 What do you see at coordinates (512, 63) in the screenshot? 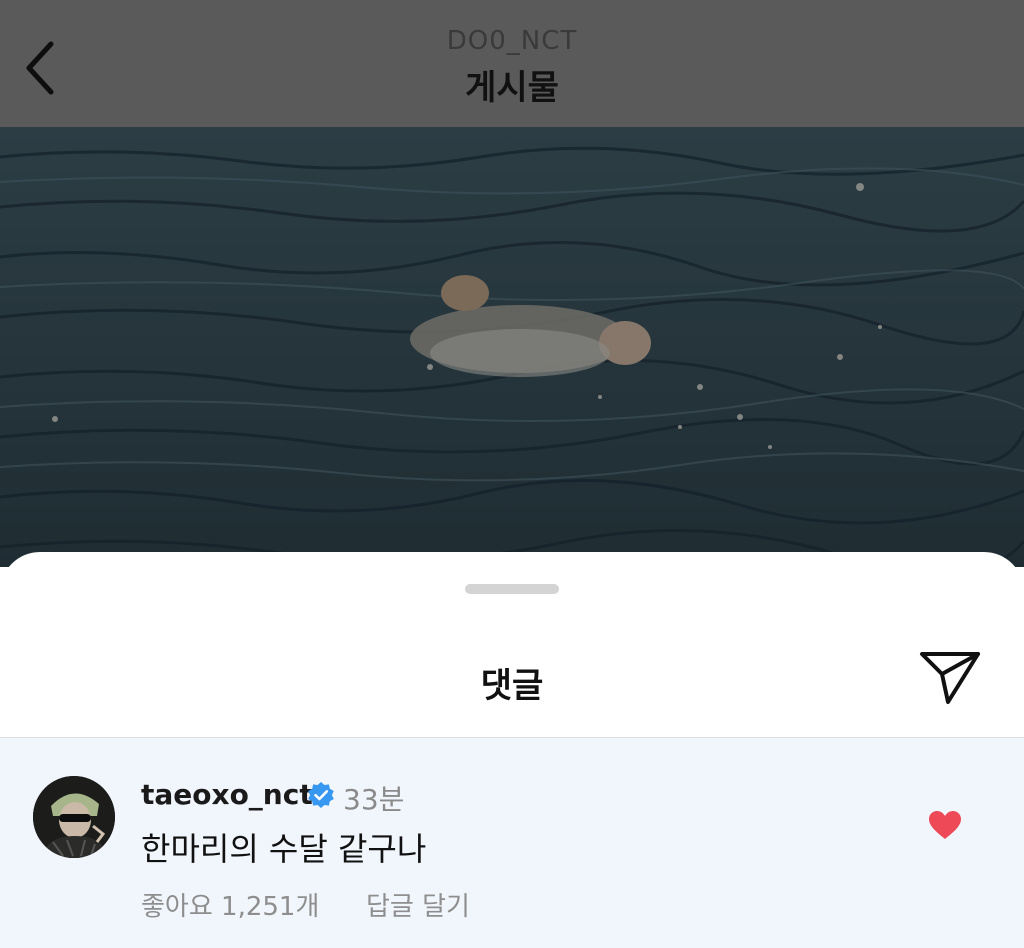
I see `post-header: DO0_NCT 게시물` at bounding box center [512, 63].